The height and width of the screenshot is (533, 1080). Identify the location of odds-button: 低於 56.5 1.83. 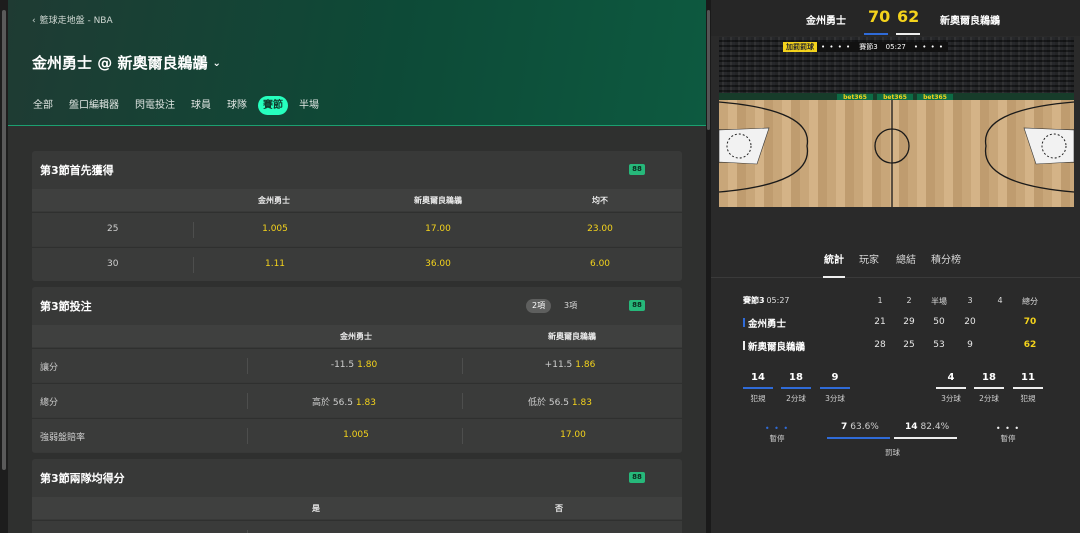
(560, 401).